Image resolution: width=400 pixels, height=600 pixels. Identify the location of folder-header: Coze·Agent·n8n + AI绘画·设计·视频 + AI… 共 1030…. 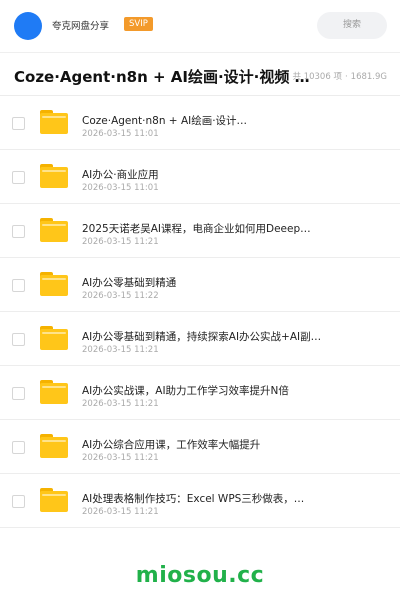
(200, 74).